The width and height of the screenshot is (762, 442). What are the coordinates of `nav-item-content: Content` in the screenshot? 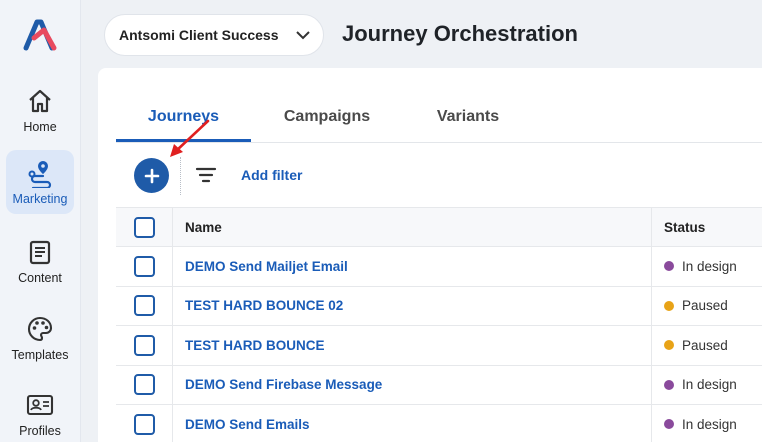 It's located at (40, 261).